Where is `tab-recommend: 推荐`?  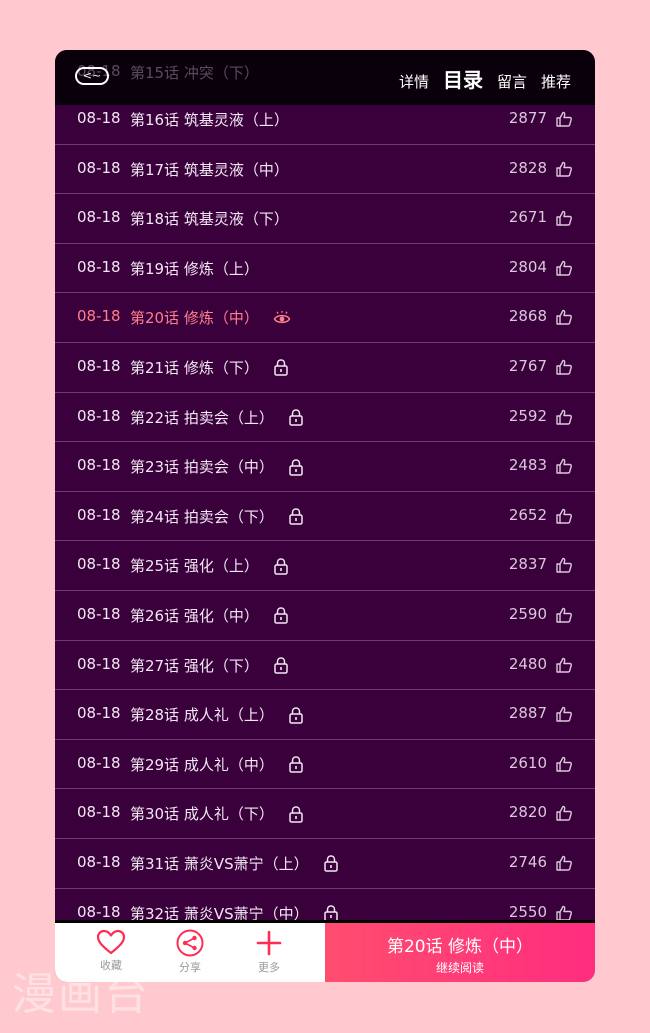 tab-recommend: 推荐 is located at coordinates (556, 81).